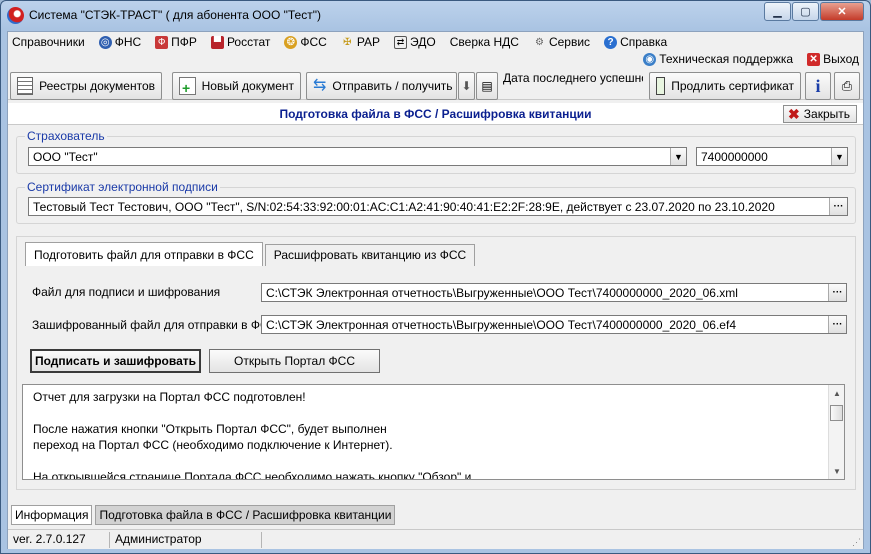 The width and height of the screenshot is (871, 554). I want to click on menu-item-handbooks: Справочники, so click(48, 42).